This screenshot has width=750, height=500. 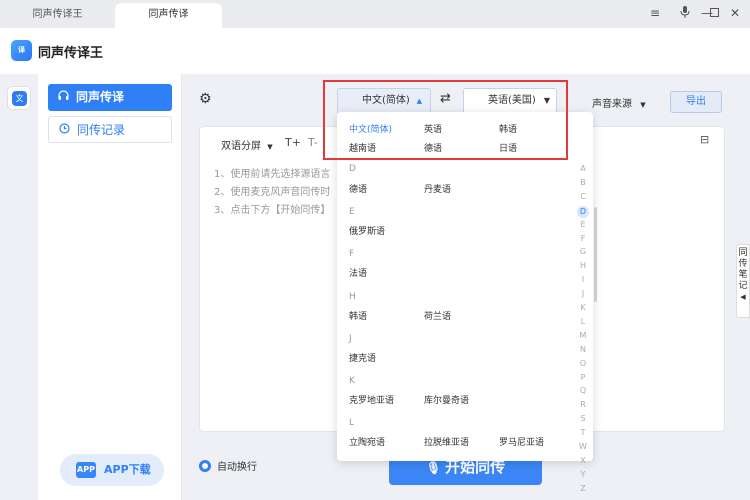 I want to click on instruction-line: 1、使用前请先选择源语言, so click(x=272, y=174).